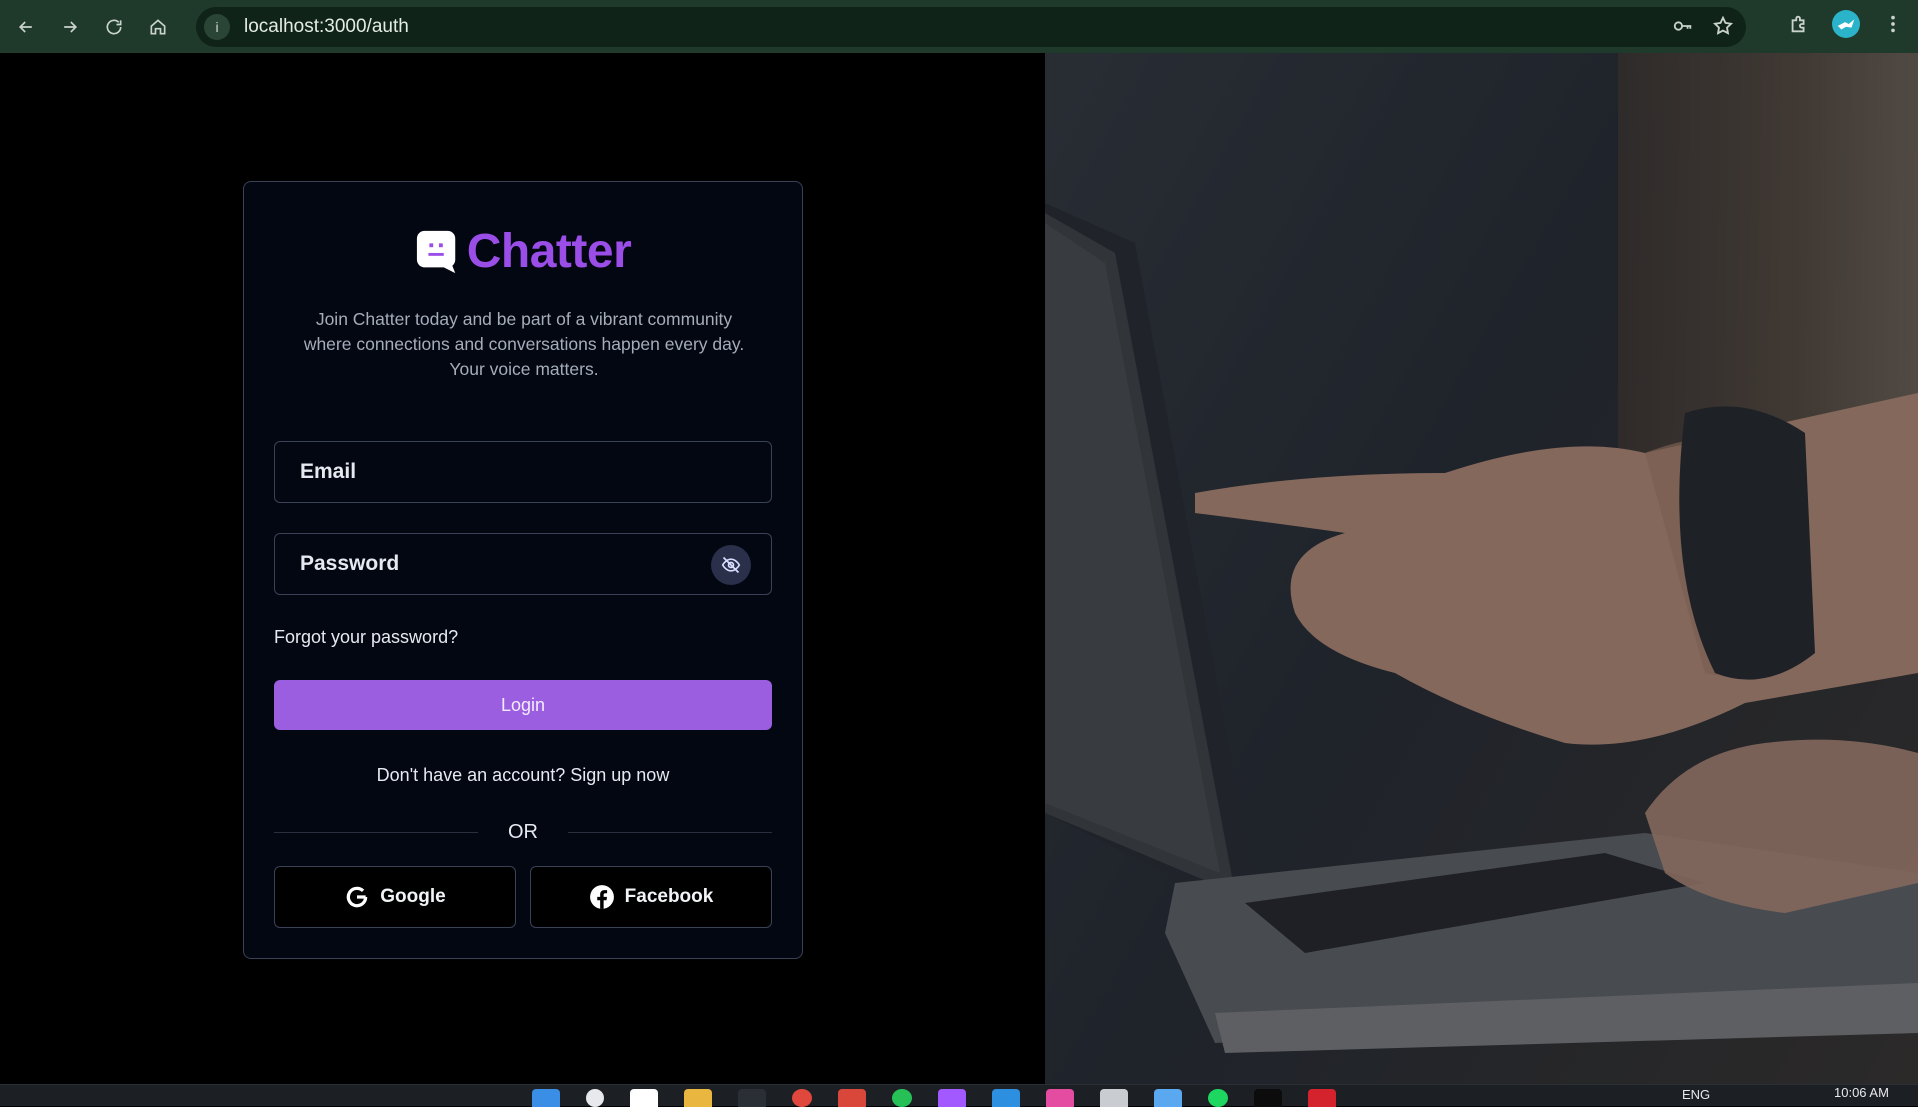 The image size is (1918, 1107). I want to click on forgot-password-link: Forgot your password?, so click(366, 637).